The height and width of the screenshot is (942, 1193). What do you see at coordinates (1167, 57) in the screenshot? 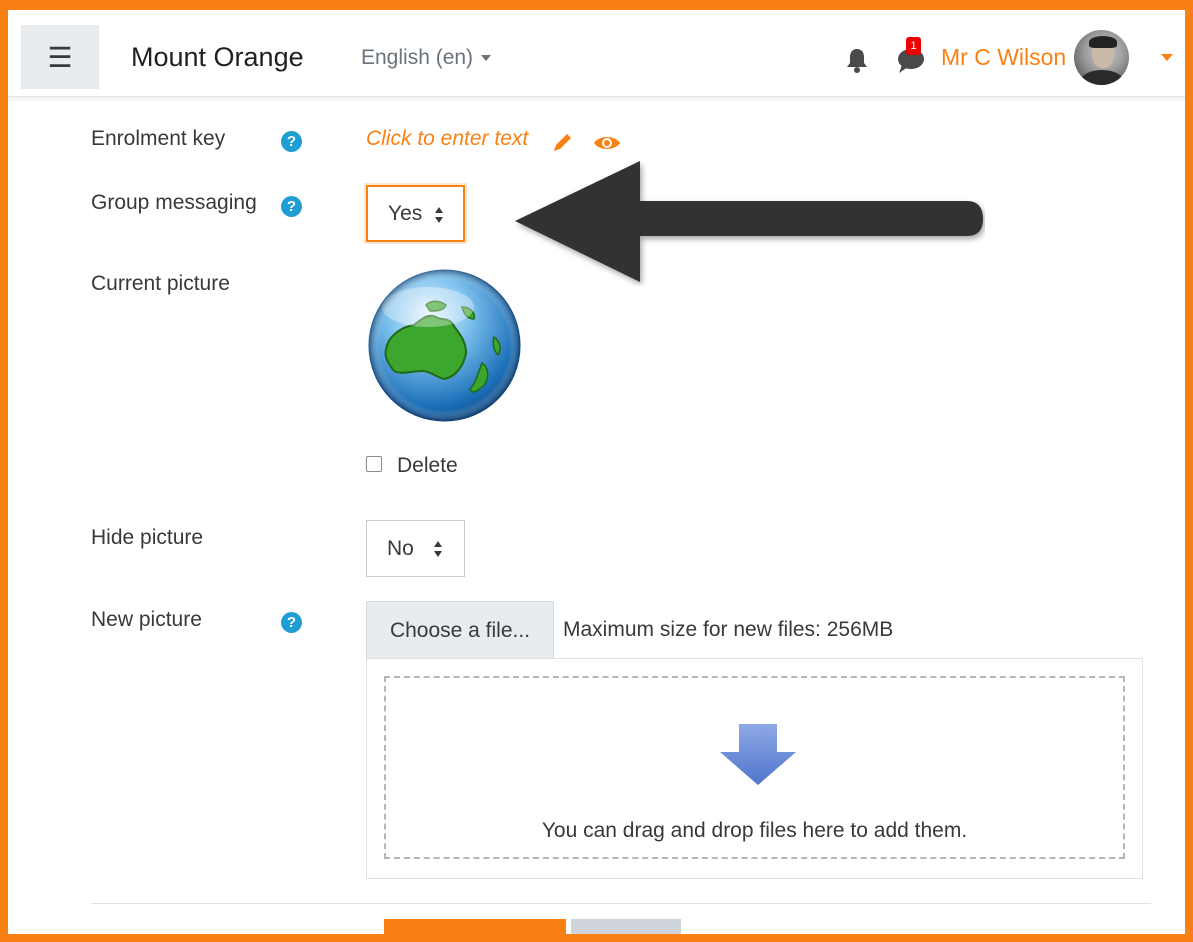
I see `user-menu-caret-icon` at bounding box center [1167, 57].